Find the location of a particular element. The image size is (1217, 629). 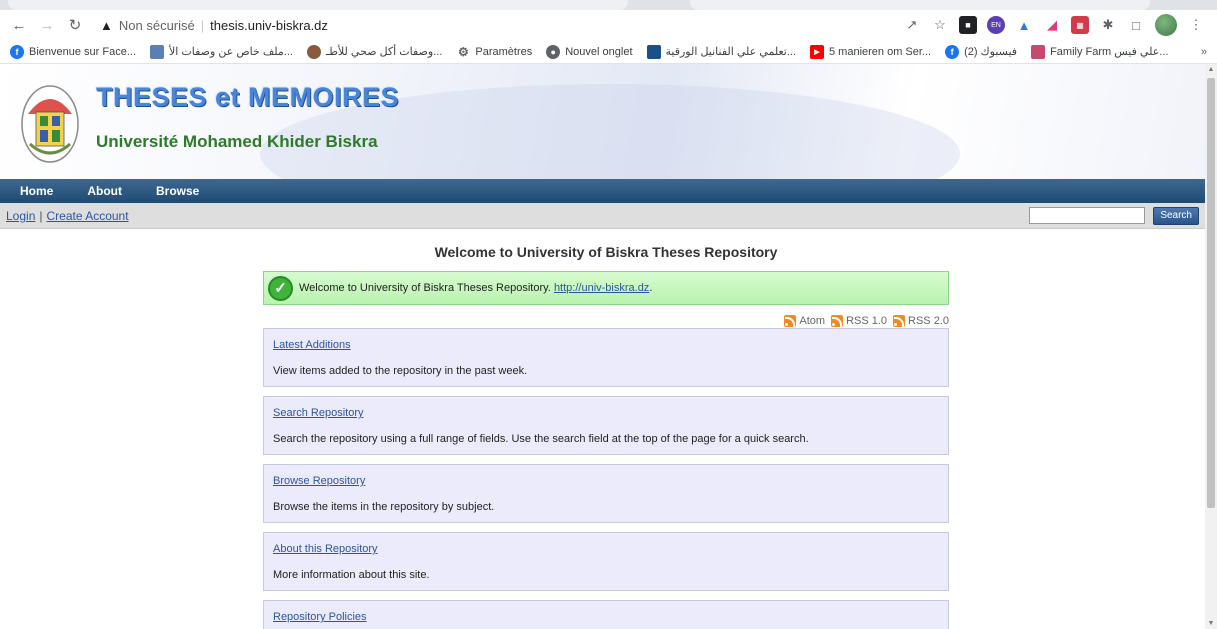

vertical-scrollbar: ▲ ▼ is located at coordinates (1211, 346).